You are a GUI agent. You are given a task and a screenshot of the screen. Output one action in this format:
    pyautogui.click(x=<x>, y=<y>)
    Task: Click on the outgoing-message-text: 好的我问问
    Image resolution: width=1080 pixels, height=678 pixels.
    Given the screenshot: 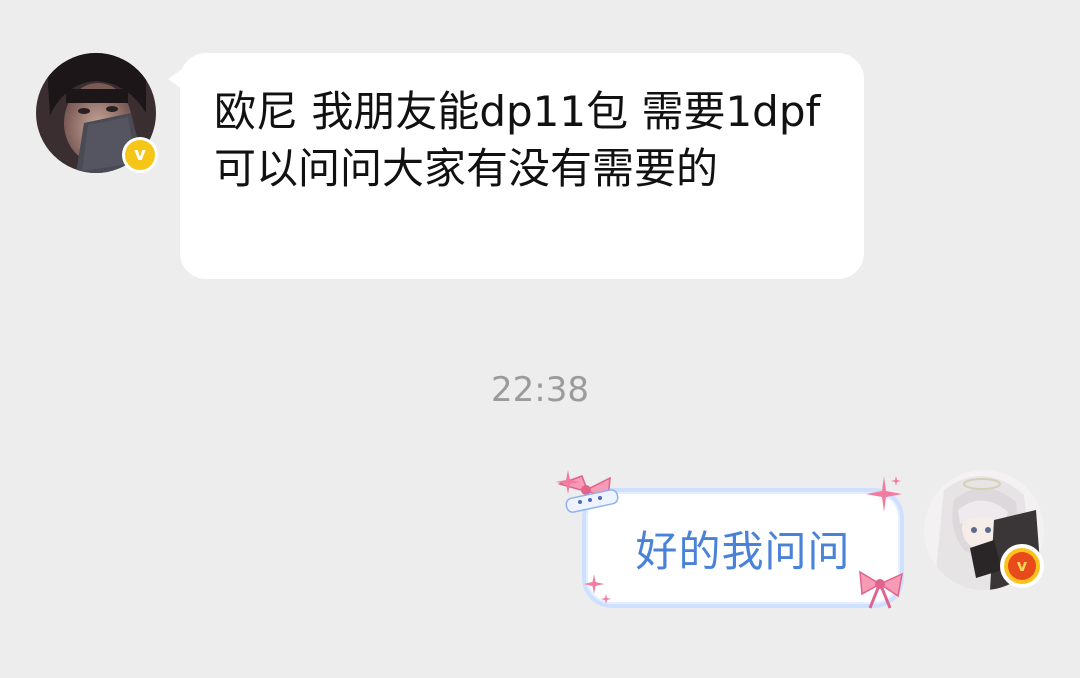 What is the action you would take?
    pyautogui.click(x=743, y=551)
    